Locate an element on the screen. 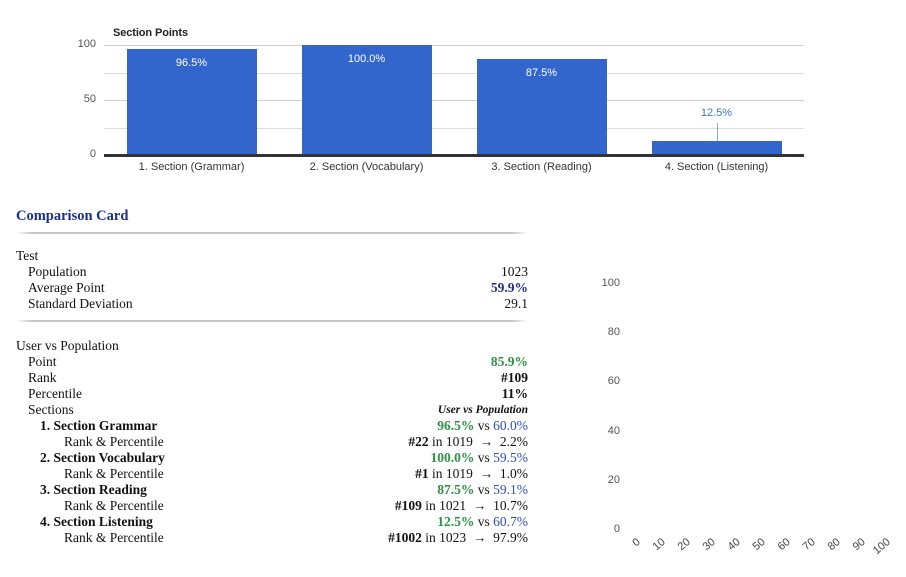 Image resolution: width=906 pixels, height=577 pixels. section-name: 2. Section Vocabulary is located at coordinates (102, 457).